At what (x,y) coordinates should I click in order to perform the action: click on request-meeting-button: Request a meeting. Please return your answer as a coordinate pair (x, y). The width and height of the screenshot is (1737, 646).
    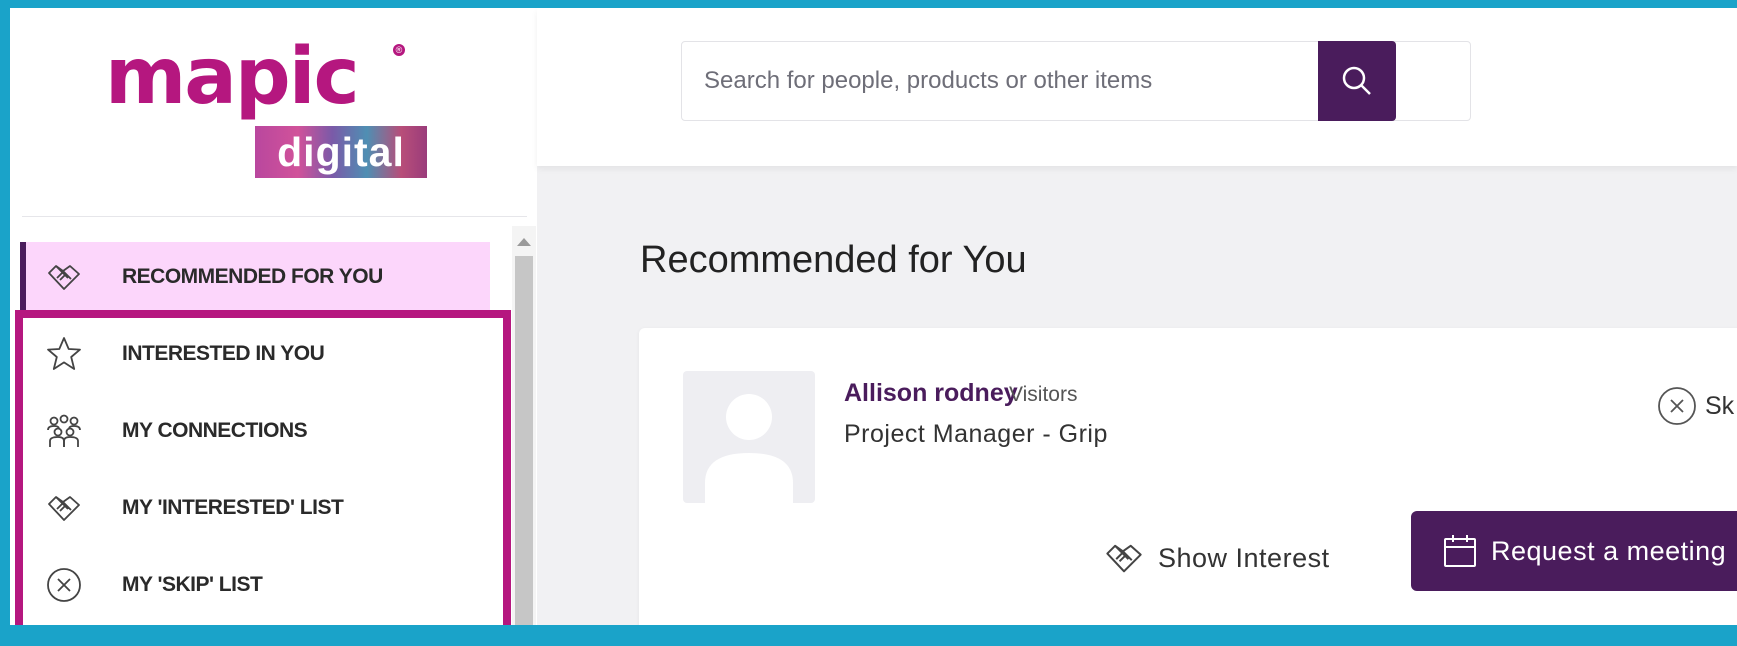
    Looking at the image, I should click on (1574, 551).